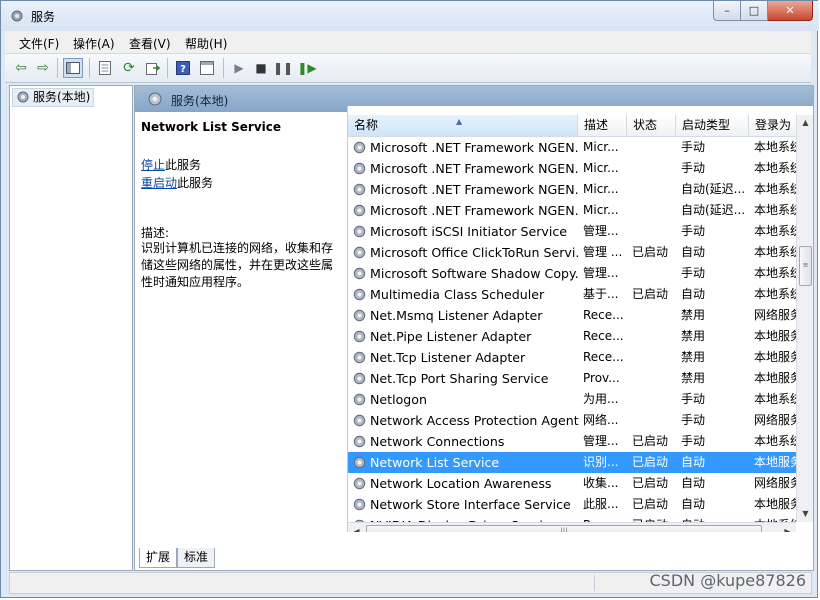 The height and width of the screenshot is (600, 820). What do you see at coordinates (602, 125) in the screenshot?
I see `column-header-description: 描述` at bounding box center [602, 125].